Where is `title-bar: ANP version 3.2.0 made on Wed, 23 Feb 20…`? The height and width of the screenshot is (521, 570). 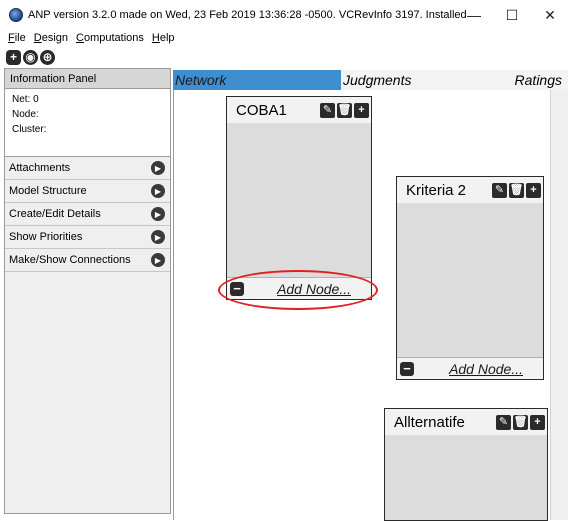
title-bar: ANP version 3.2.0 made on Wed, 23 Feb 20… is located at coordinates (285, 15).